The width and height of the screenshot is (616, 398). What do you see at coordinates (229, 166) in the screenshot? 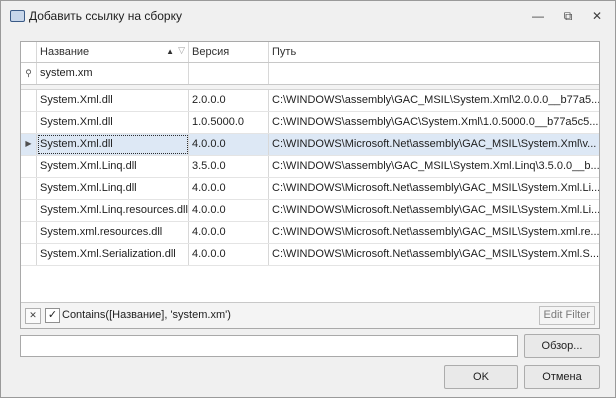
I see `cell-version: 3.5.0.0` at bounding box center [229, 166].